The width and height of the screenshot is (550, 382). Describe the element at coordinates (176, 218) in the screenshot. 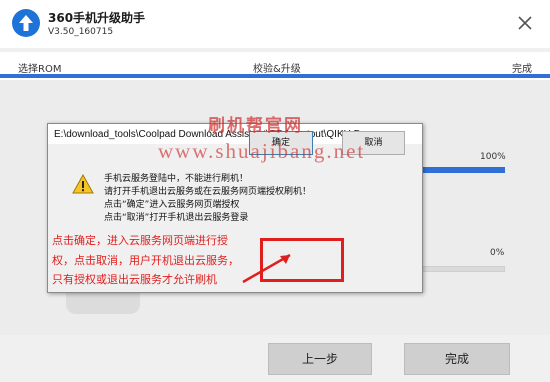

I see `dialog-message-line: 点击“取消”打开手机退出云服务登录` at that location.